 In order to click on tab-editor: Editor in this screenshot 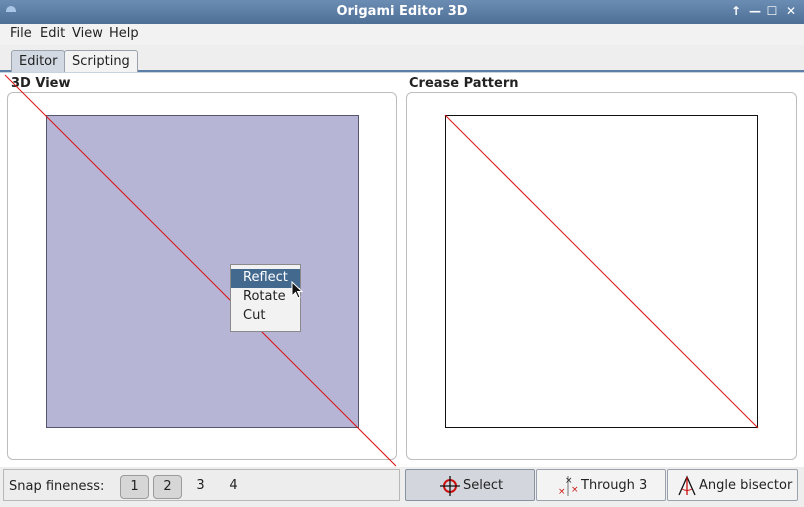, I will do `click(38, 61)`.